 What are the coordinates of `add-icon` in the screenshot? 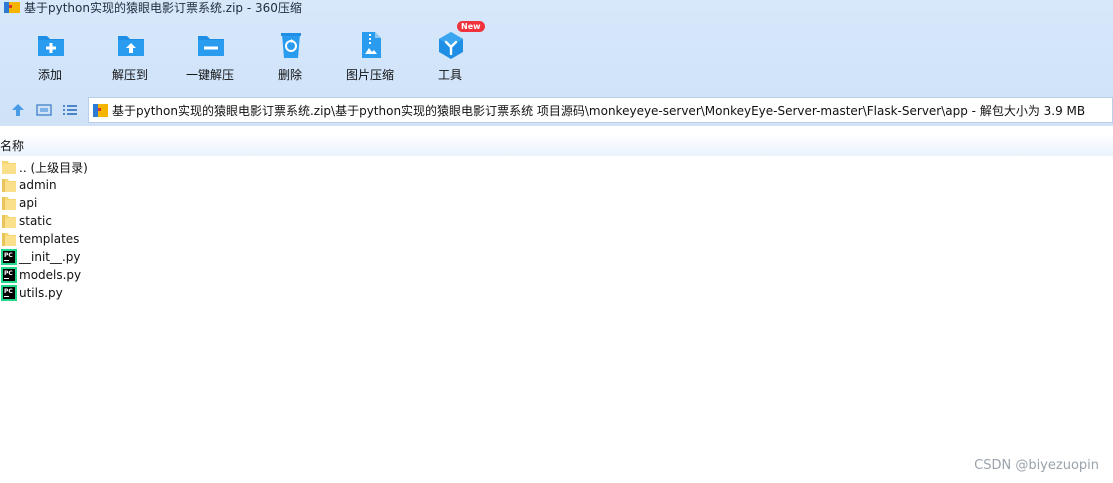 It's located at (51, 46).